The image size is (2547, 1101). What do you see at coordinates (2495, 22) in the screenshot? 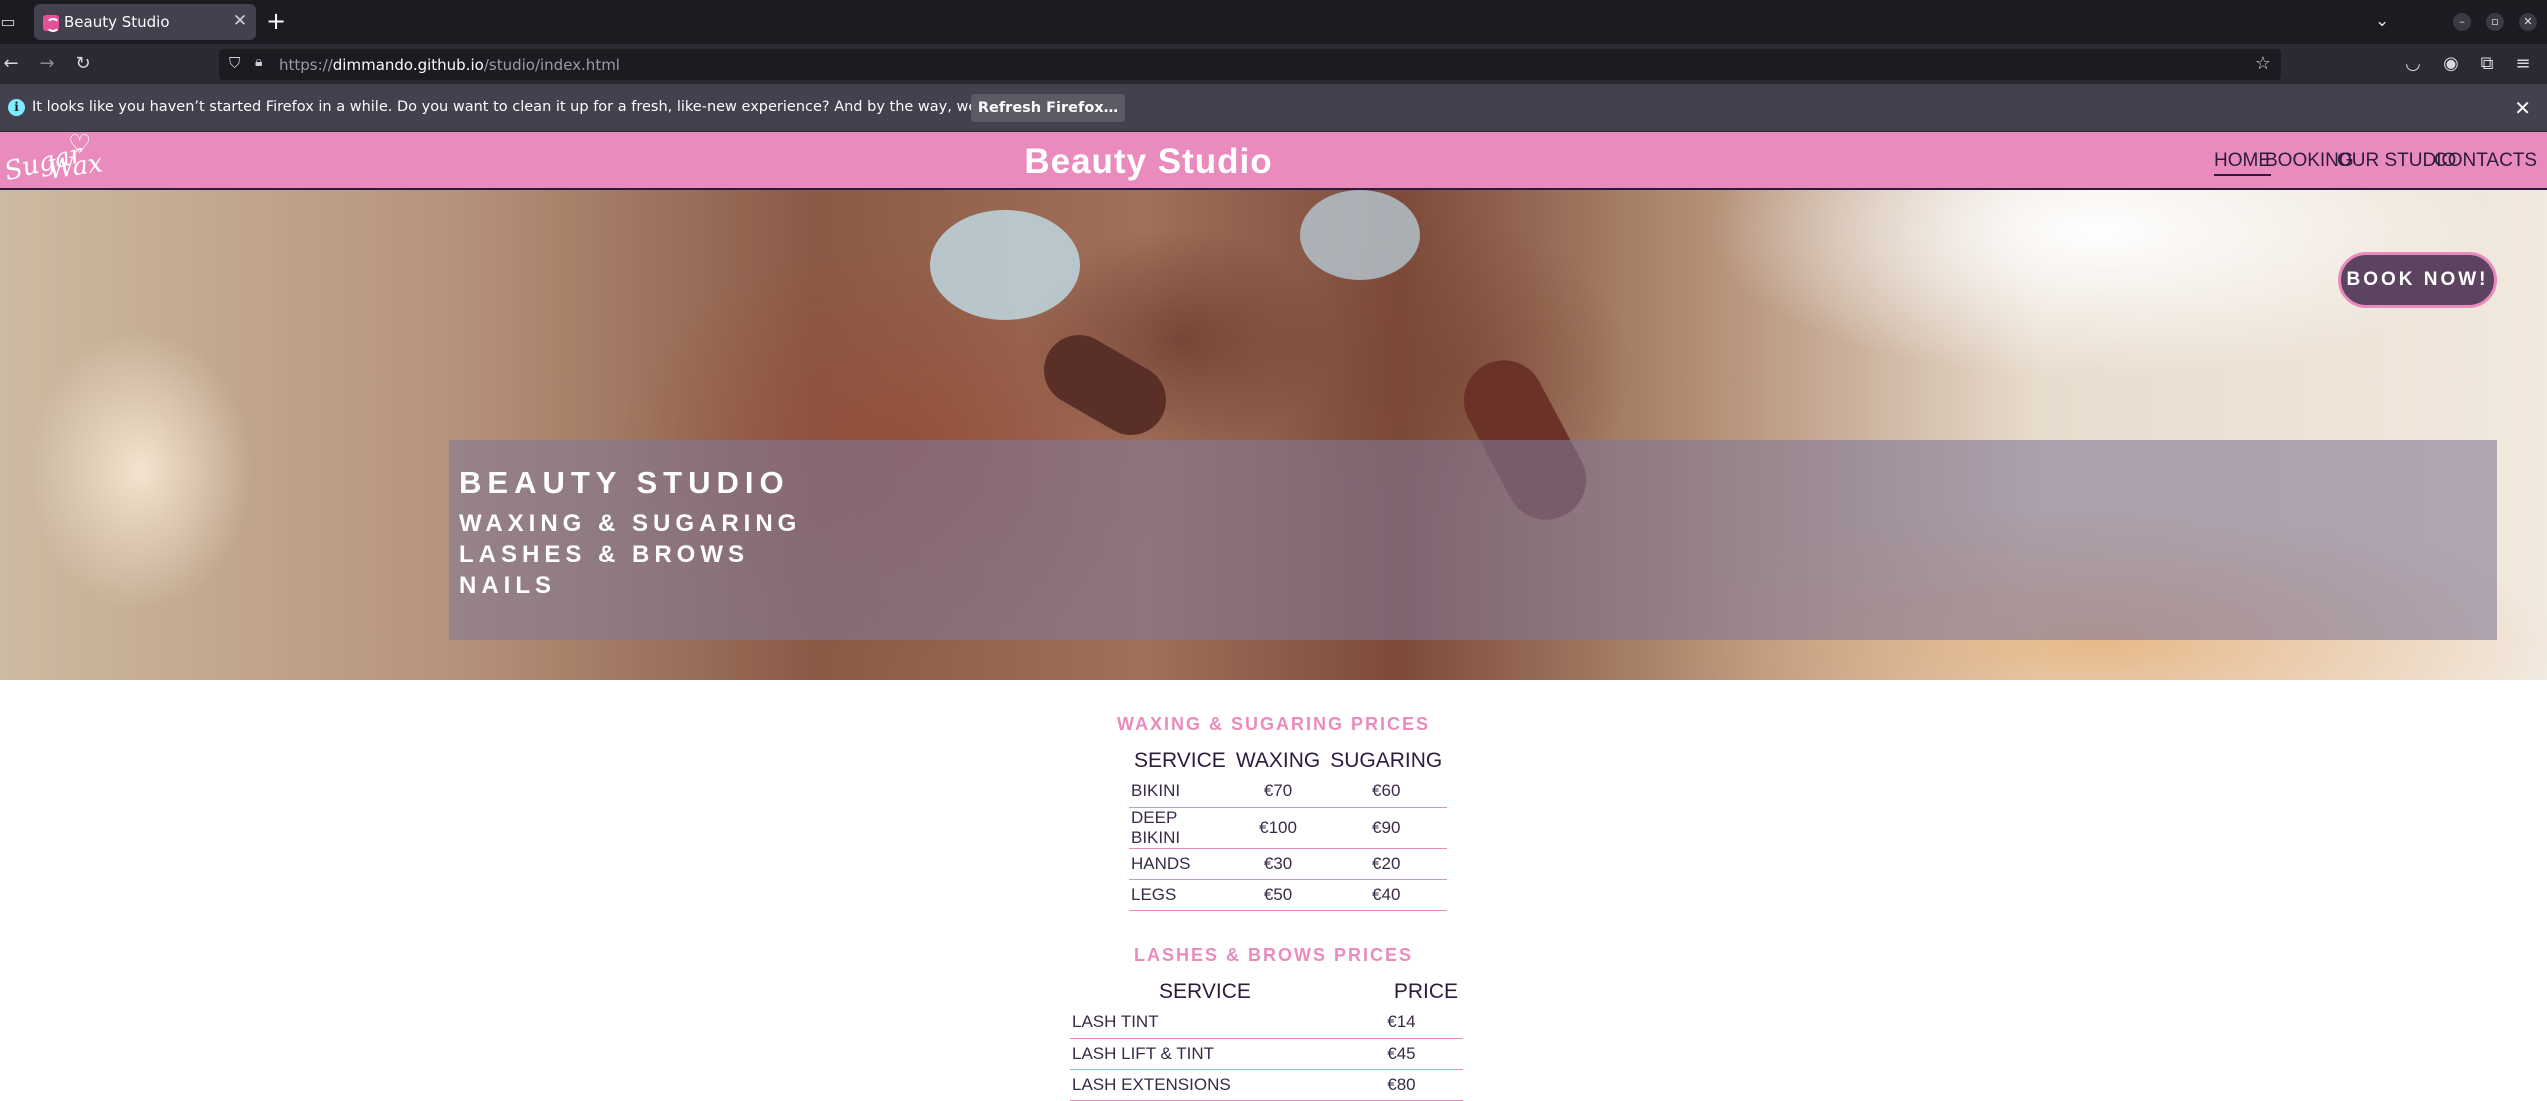
I see `restore-window-icon: ▫` at bounding box center [2495, 22].